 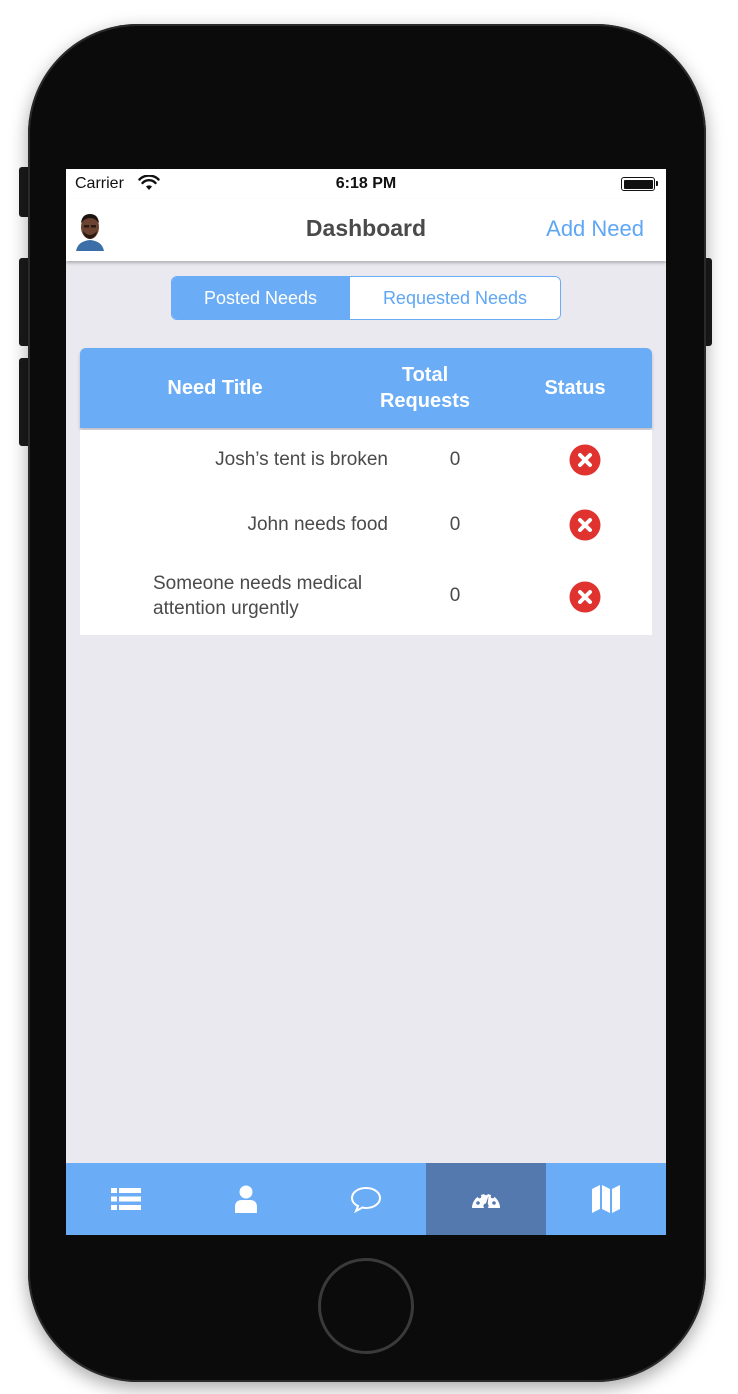 What do you see at coordinates (258, 583) in the screenshot?
I see `need-title-line1: Someone needs medical` at bounding box center [258, 583].